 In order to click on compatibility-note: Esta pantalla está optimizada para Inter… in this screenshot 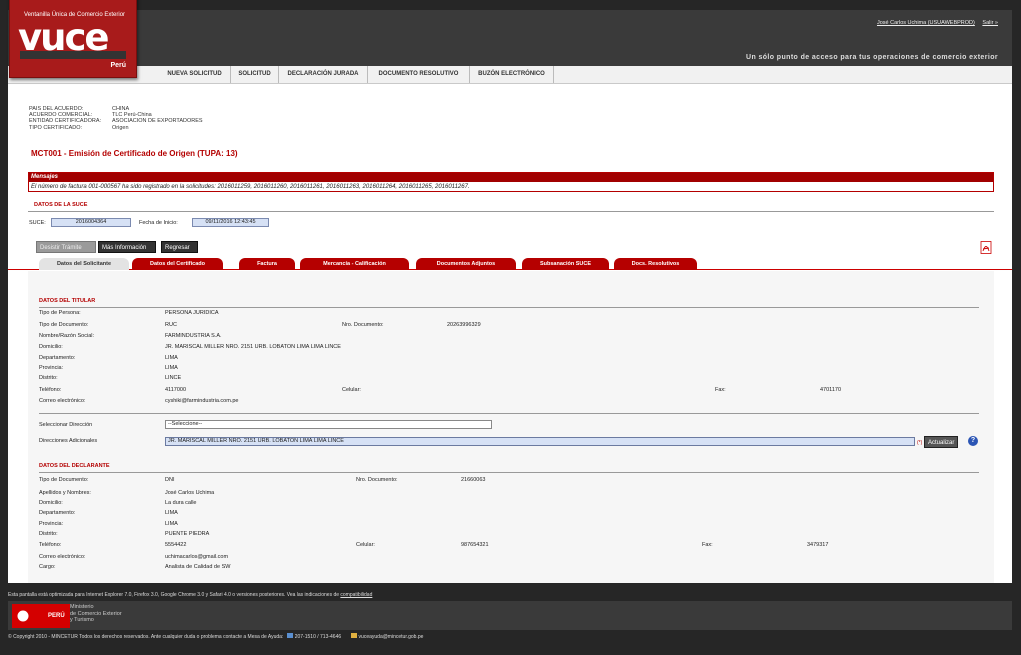, I will do `click(190, 595)`.